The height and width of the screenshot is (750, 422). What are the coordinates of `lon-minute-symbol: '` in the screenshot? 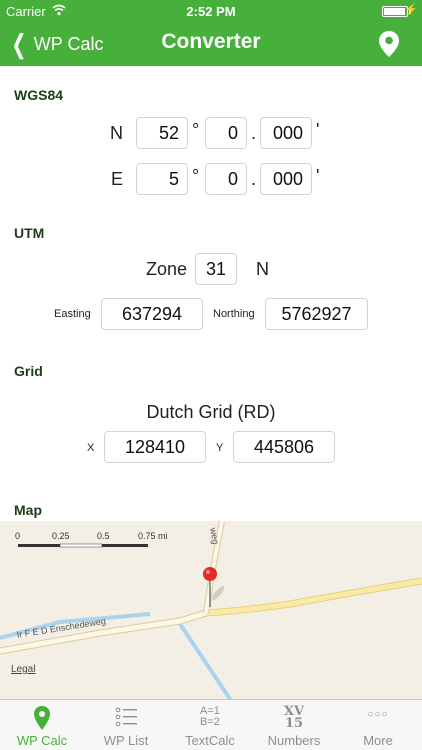 It's located at (318, 176).